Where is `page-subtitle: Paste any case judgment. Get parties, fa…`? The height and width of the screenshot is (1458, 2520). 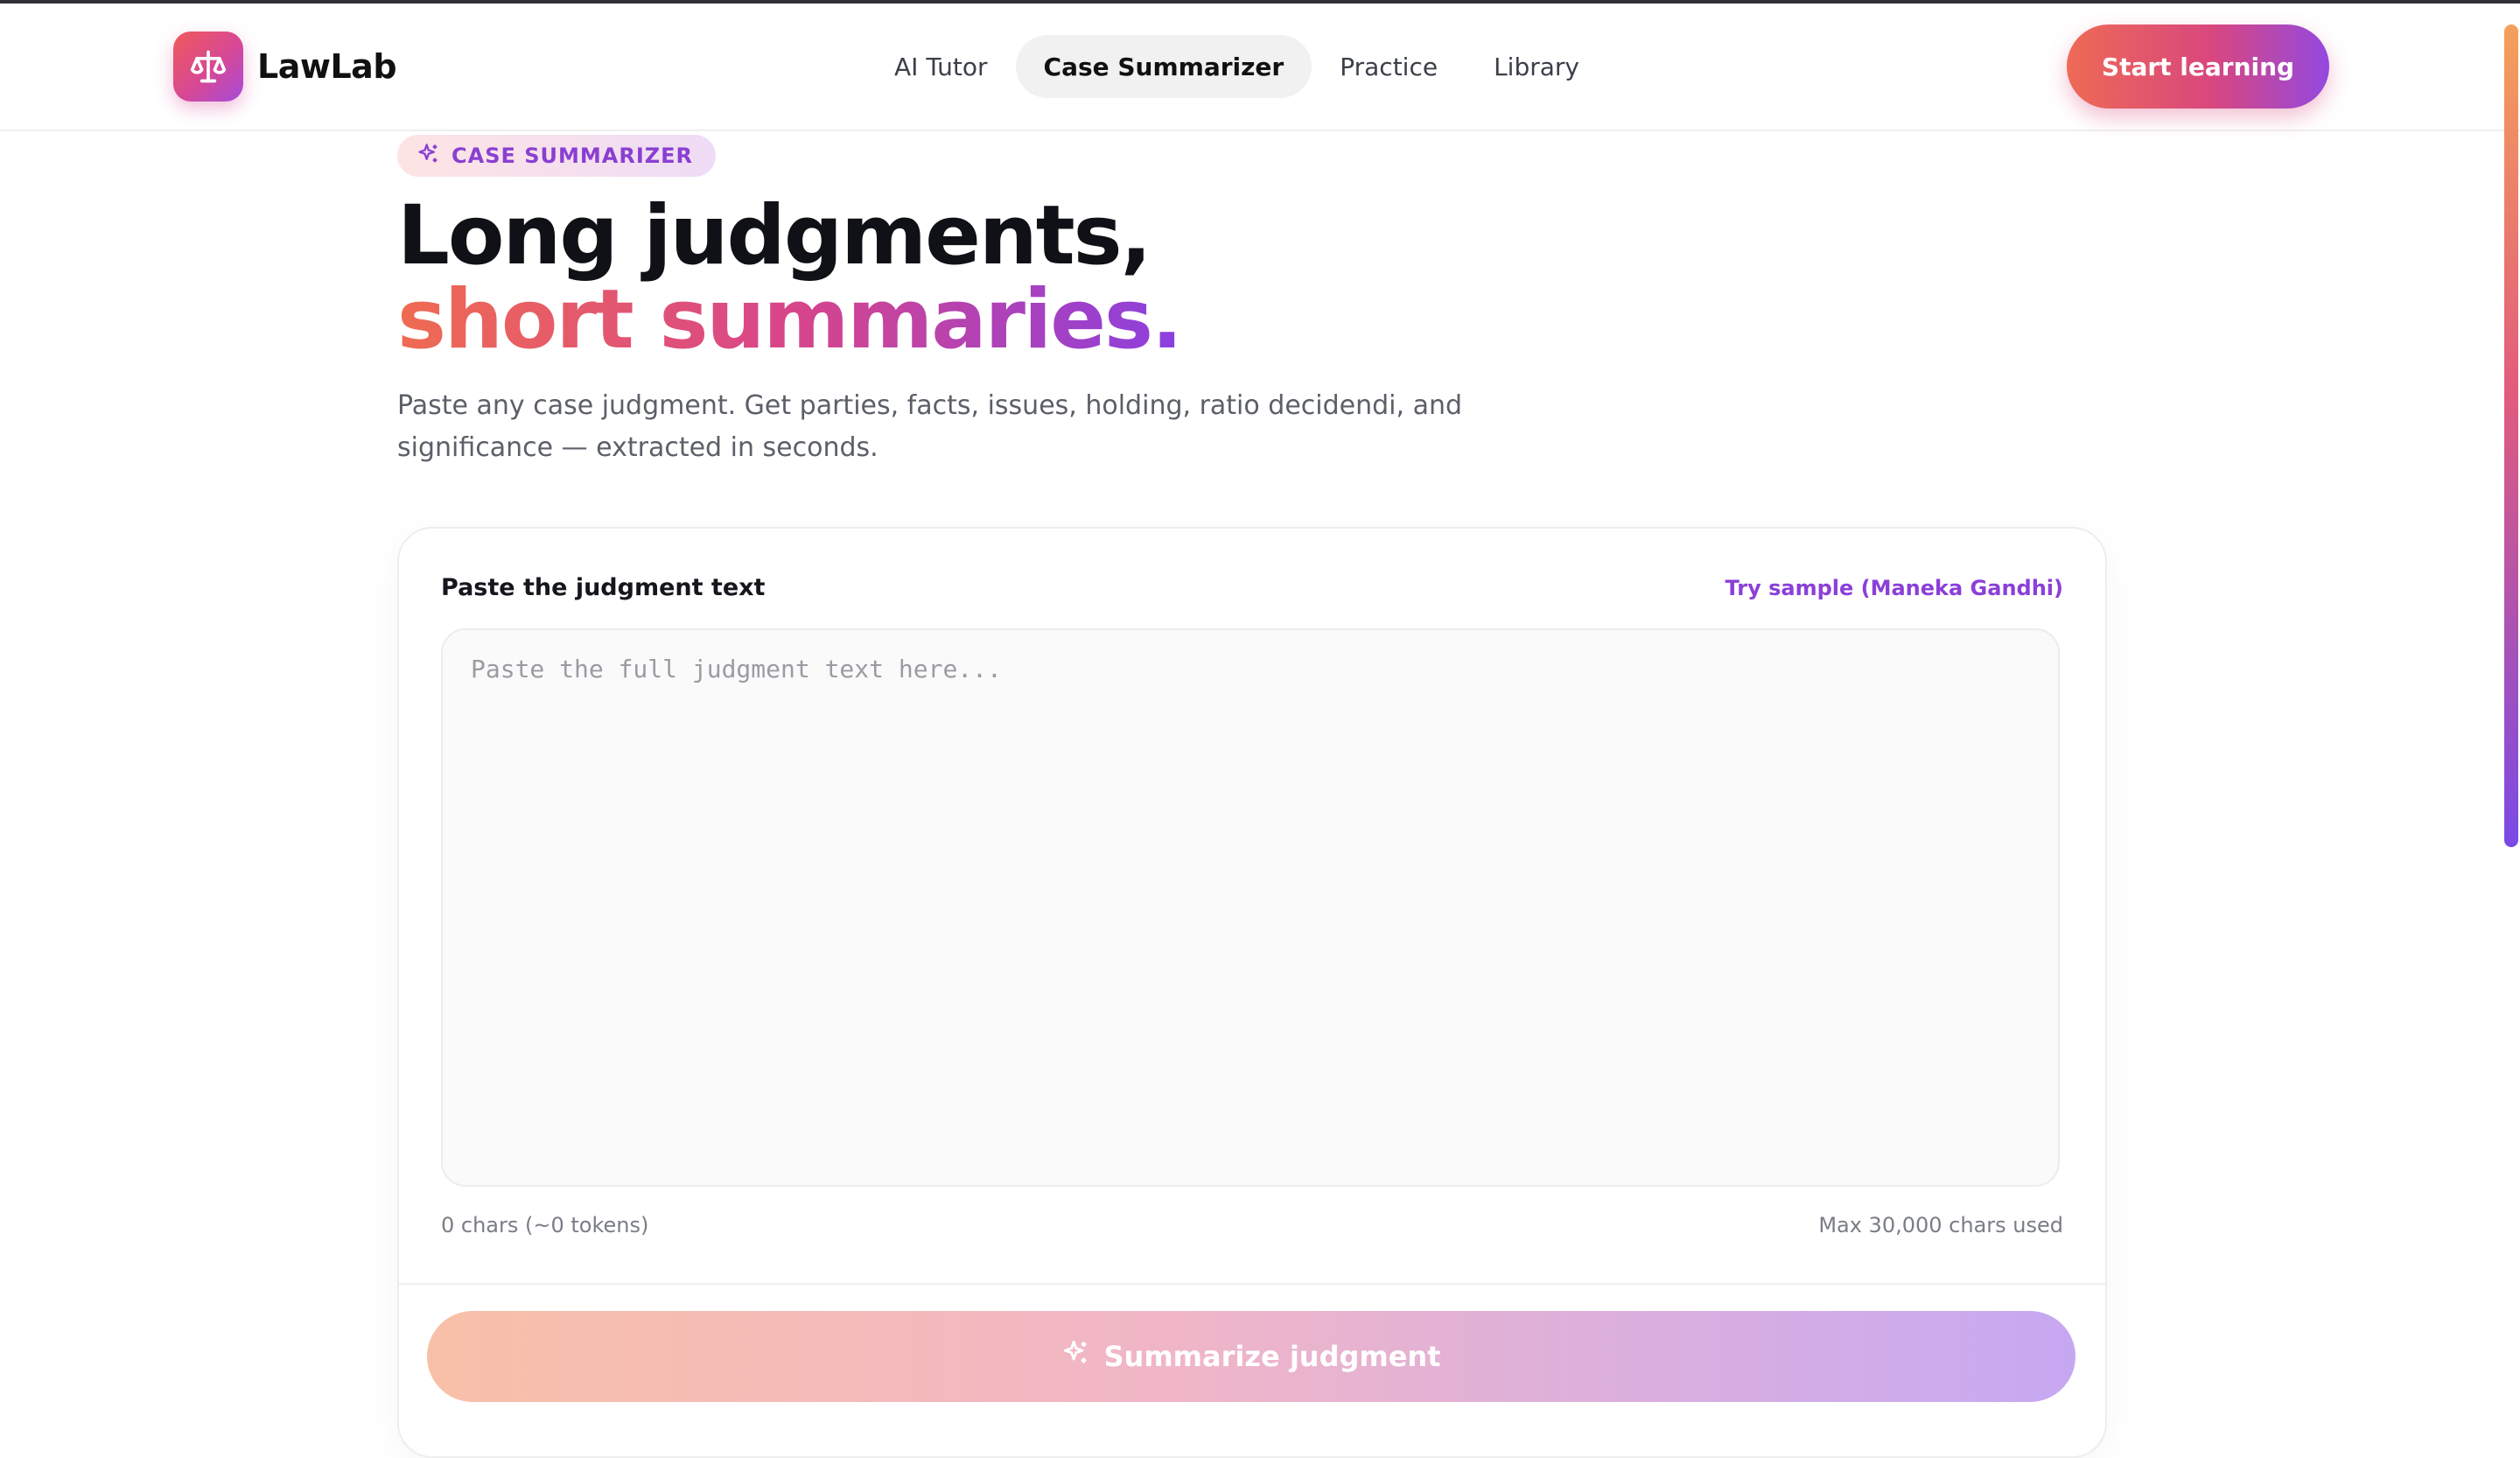 page-subtitle: Paste any case judgment. Get parties, fa… is located at coordinates (930, 426).